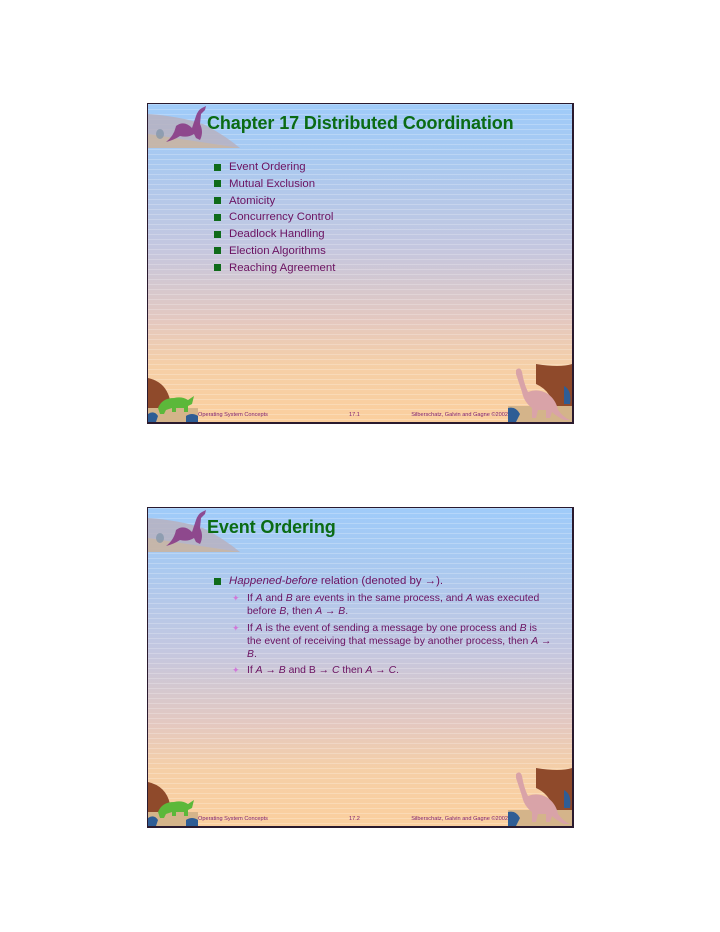 The image size is (720, 932). Describe the element at coordinates (252, 200) in the screenshot. I see `bullet-text: Atomicity` at that location.